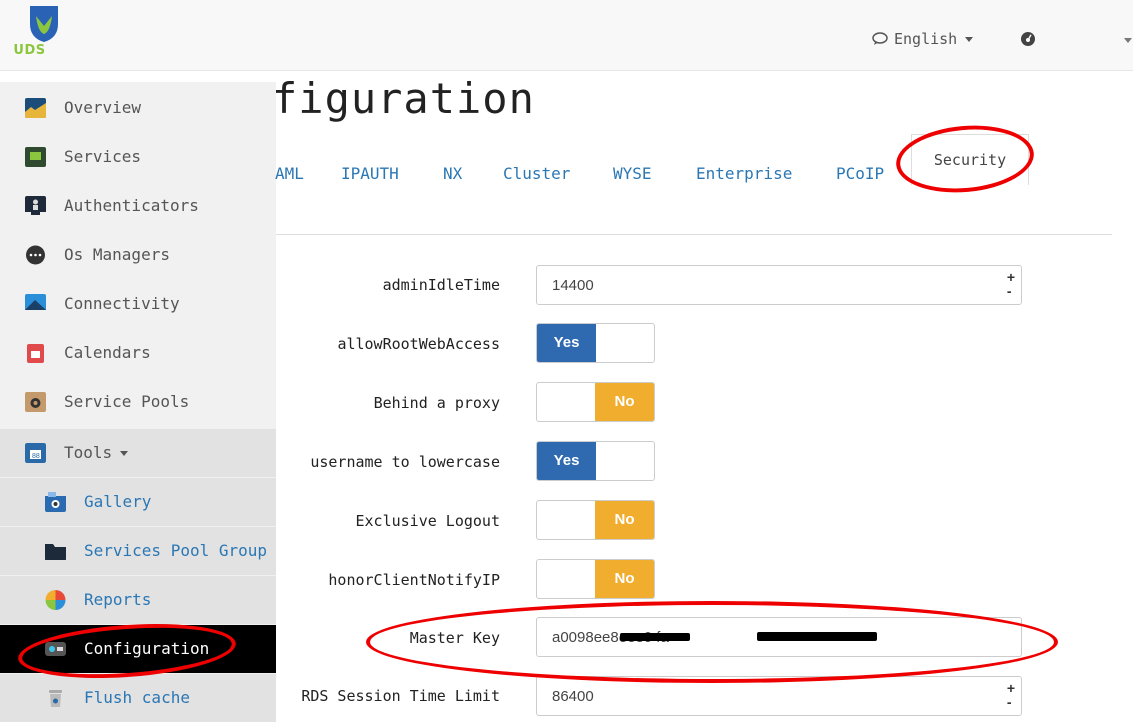 The image size is (1133, 722). What do you see at coordinates (970, 159) in the screenshot?
I see `tab-security: Security` at bounding box center [970, 159].